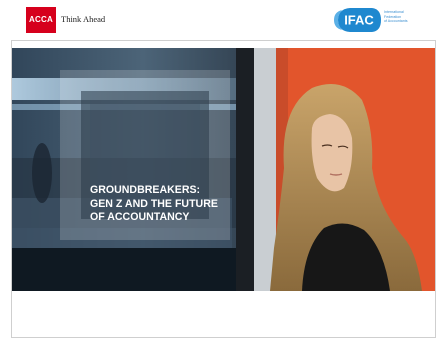 The width and height of the screenshot is (437, 339). I want to click on cover-title-line: OF ACCOUNTANCY, so click(140, 217).